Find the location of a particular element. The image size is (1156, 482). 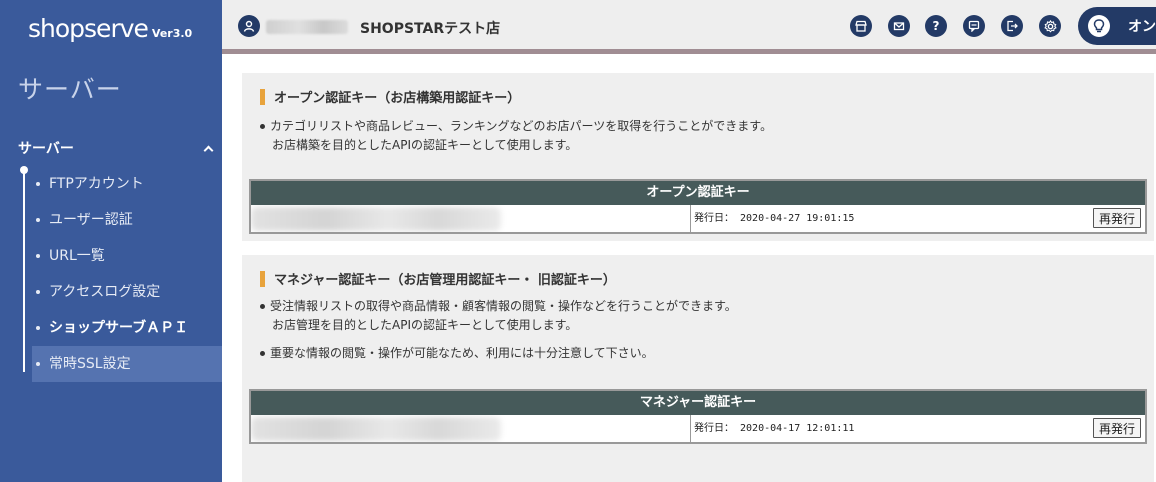

manager-key-table: マネジャー認証キー 発行日： 2020-04-17 12:01:11 再発行 is located at coordinates (698, 416).